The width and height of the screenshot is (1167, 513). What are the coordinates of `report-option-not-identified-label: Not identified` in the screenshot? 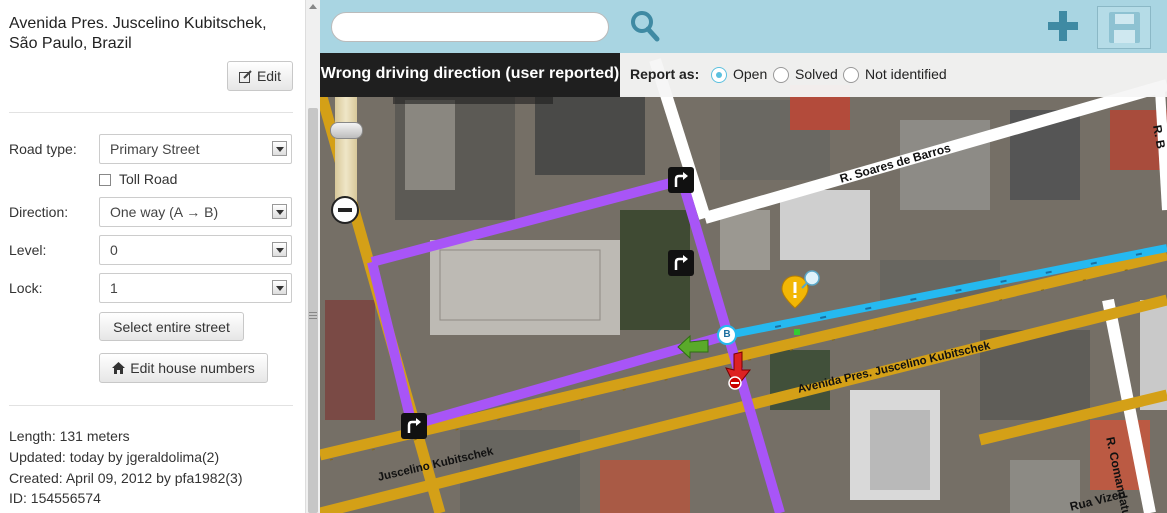 It's located at (906, 74).